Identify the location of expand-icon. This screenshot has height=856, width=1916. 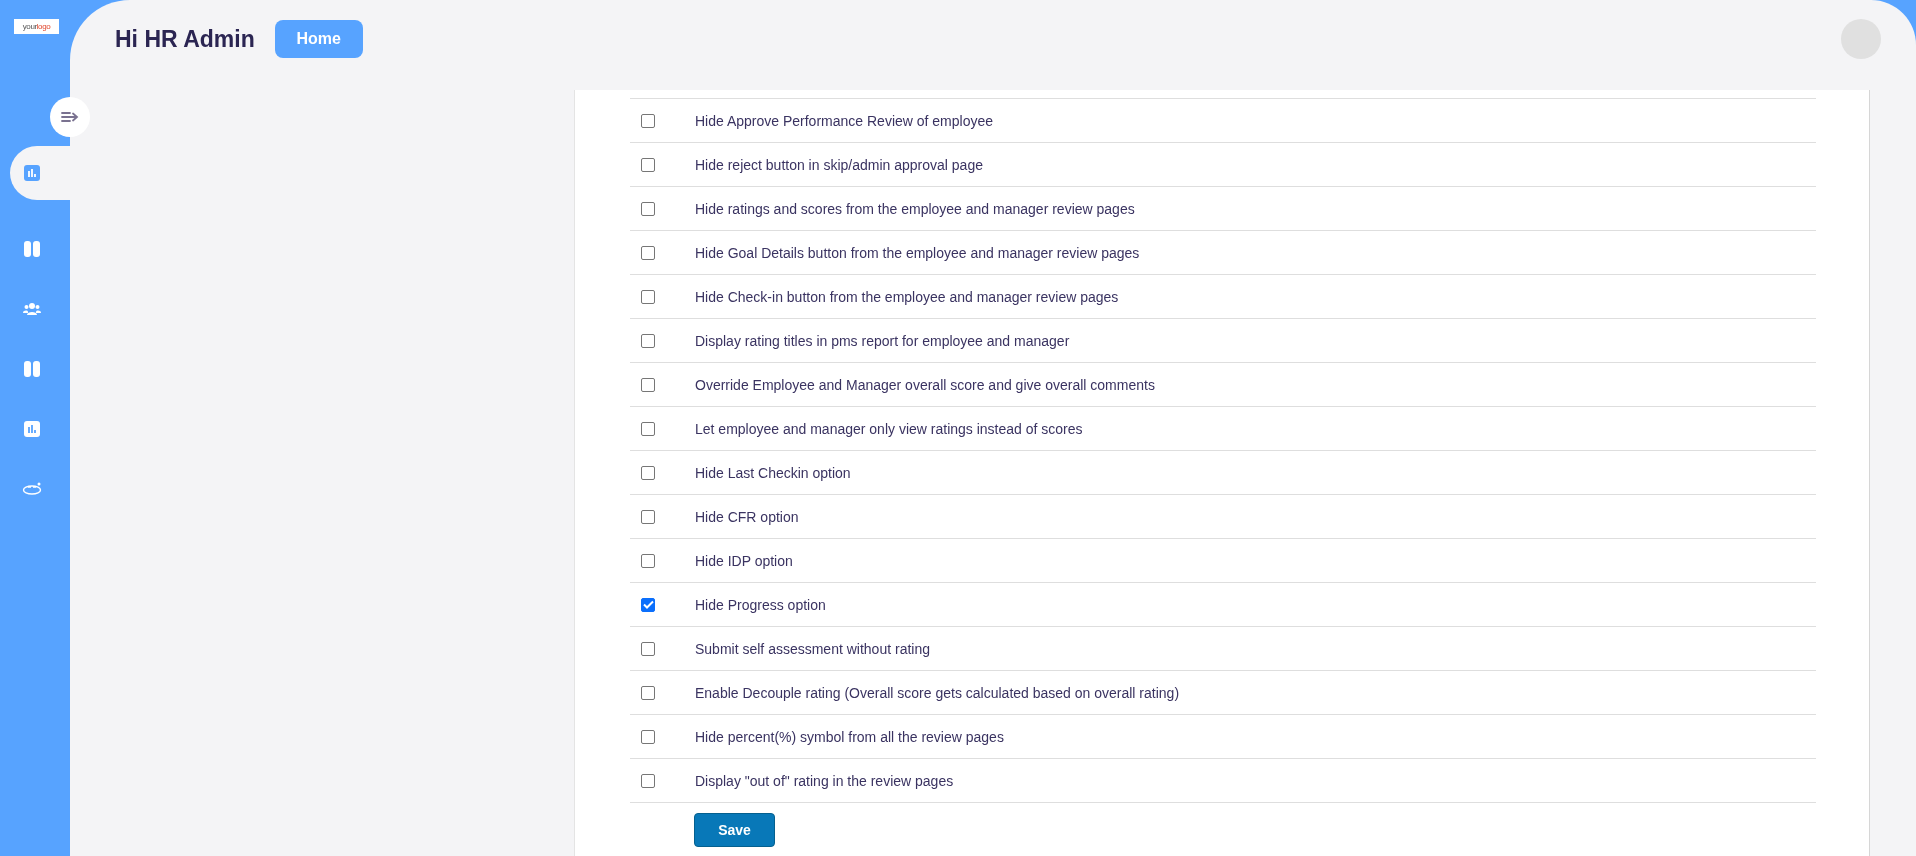
(70, 117).